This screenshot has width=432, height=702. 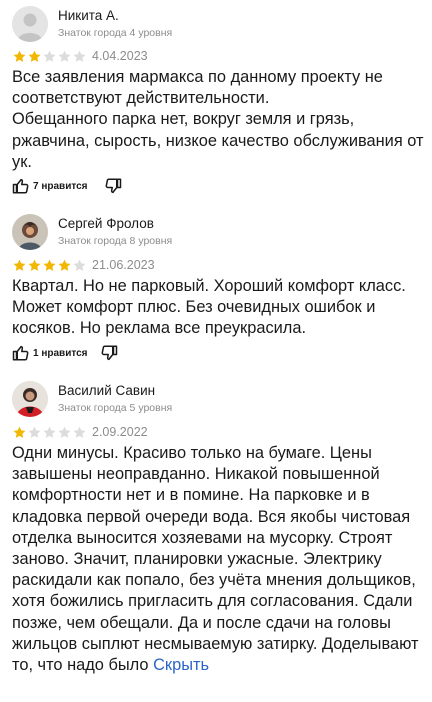 What do you see at coordinates (120, 432) in the screenshot?
I see `review-date: 2.09.2022` at bounding box center [120, 432].